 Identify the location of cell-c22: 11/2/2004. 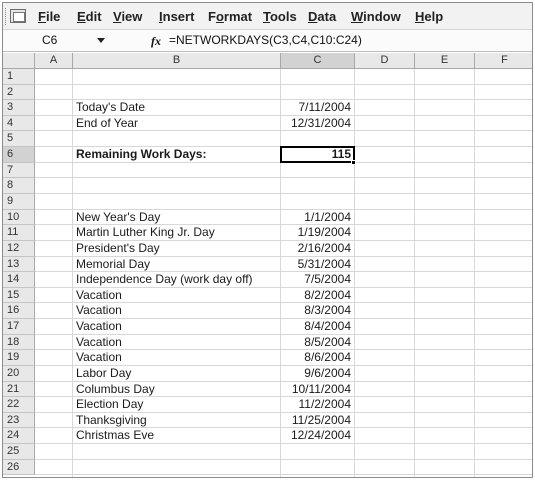
(318, 405).